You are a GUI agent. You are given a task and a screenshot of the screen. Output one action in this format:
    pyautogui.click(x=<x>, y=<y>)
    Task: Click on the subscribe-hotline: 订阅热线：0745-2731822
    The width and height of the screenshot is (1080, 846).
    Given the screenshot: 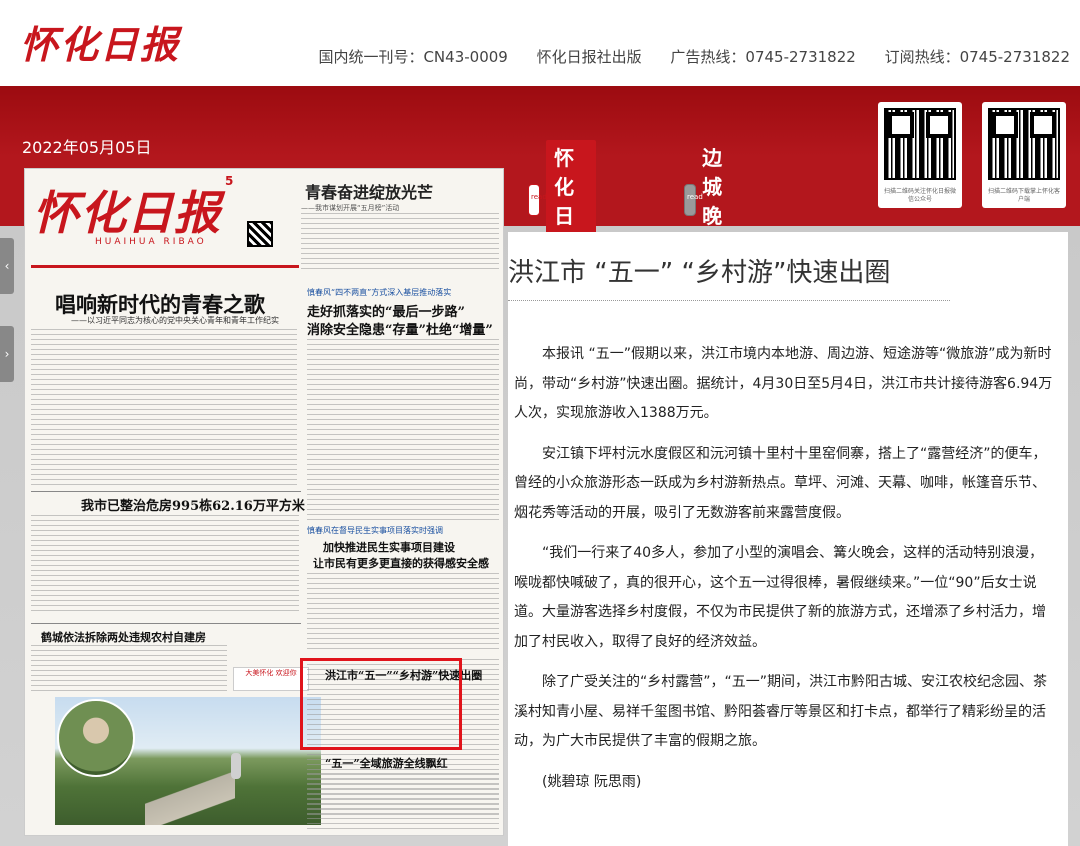 What is the action you would take?
    pyautogui.click(x=977, y=57)
    